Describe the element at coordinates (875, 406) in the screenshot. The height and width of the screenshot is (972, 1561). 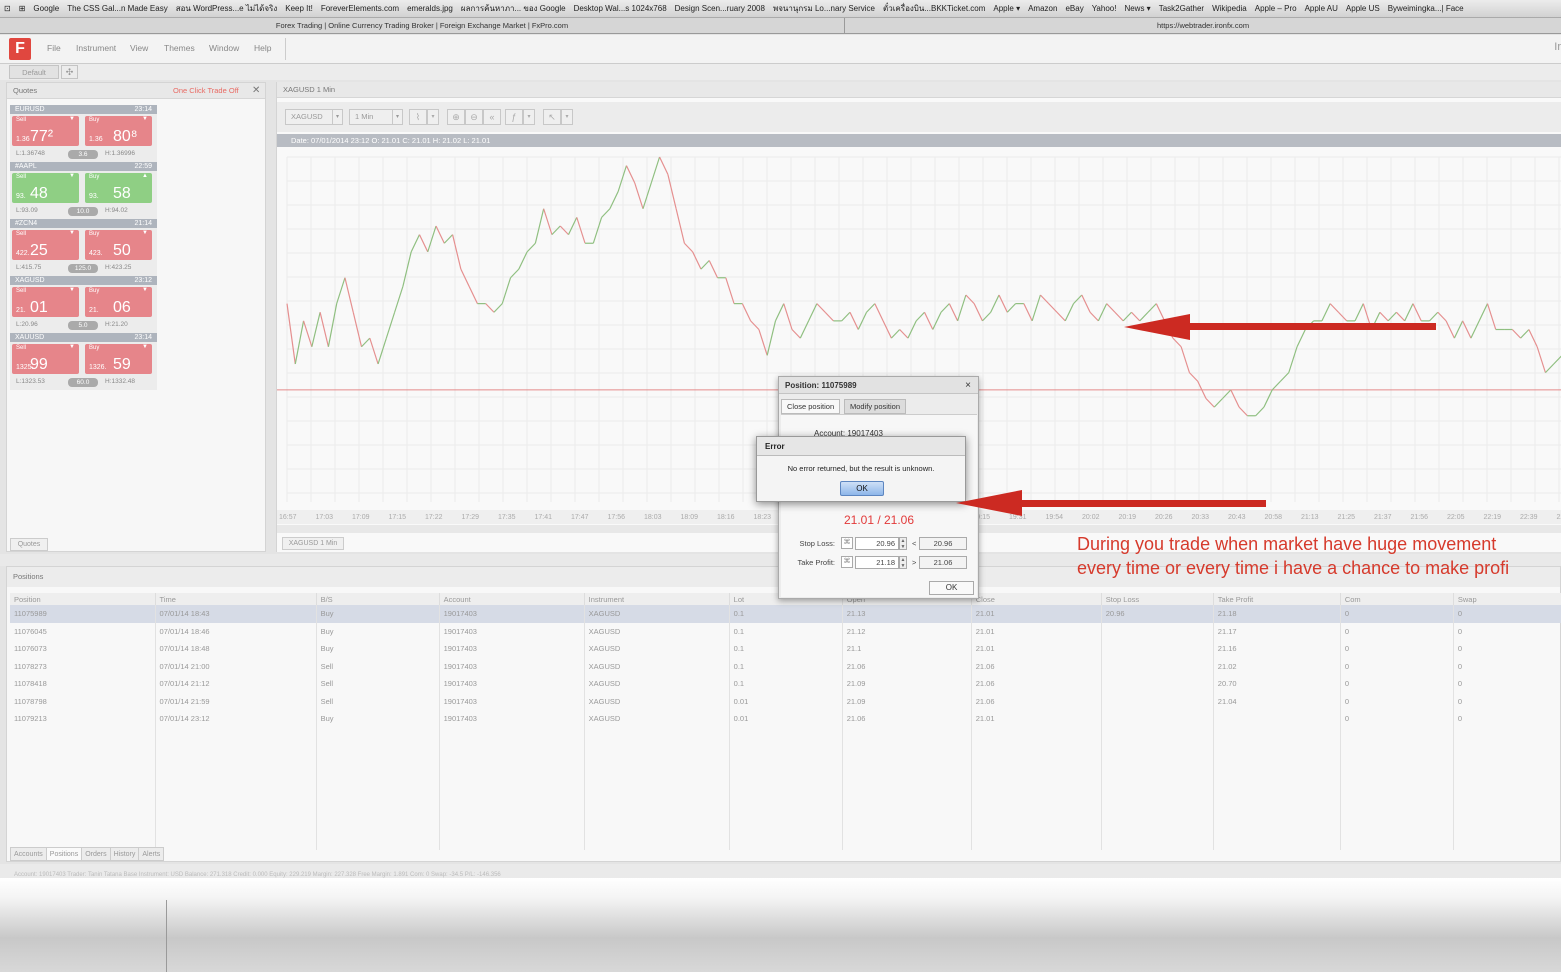
I see `tab-modify-position: Modify position` at that location.